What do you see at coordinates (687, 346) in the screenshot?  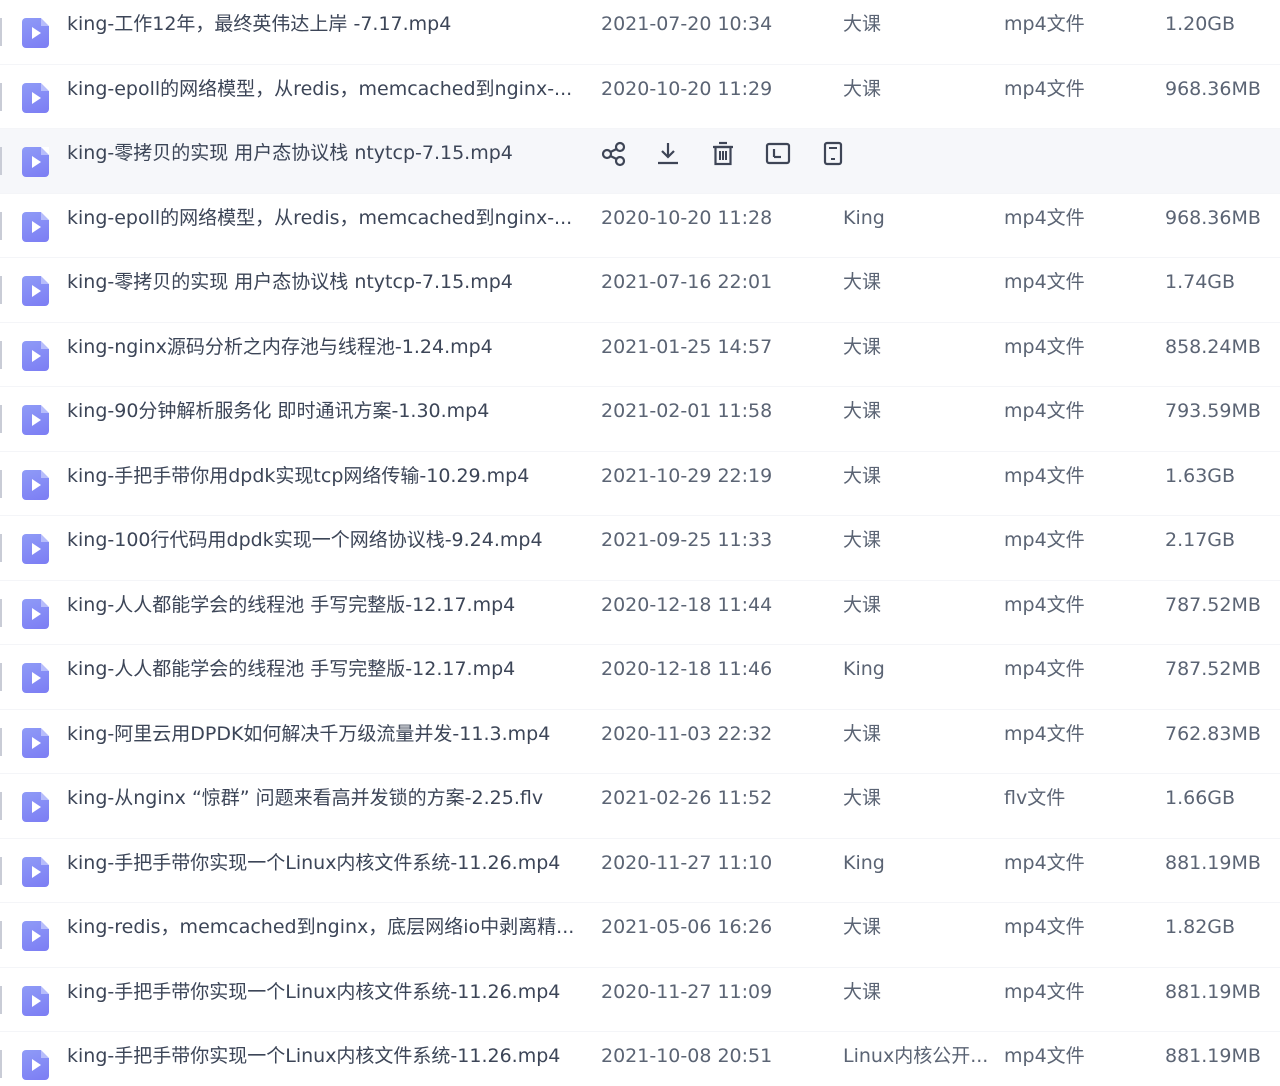 I see `file-date: 2021-01-25 14:57` at bounding box center [687, 346].